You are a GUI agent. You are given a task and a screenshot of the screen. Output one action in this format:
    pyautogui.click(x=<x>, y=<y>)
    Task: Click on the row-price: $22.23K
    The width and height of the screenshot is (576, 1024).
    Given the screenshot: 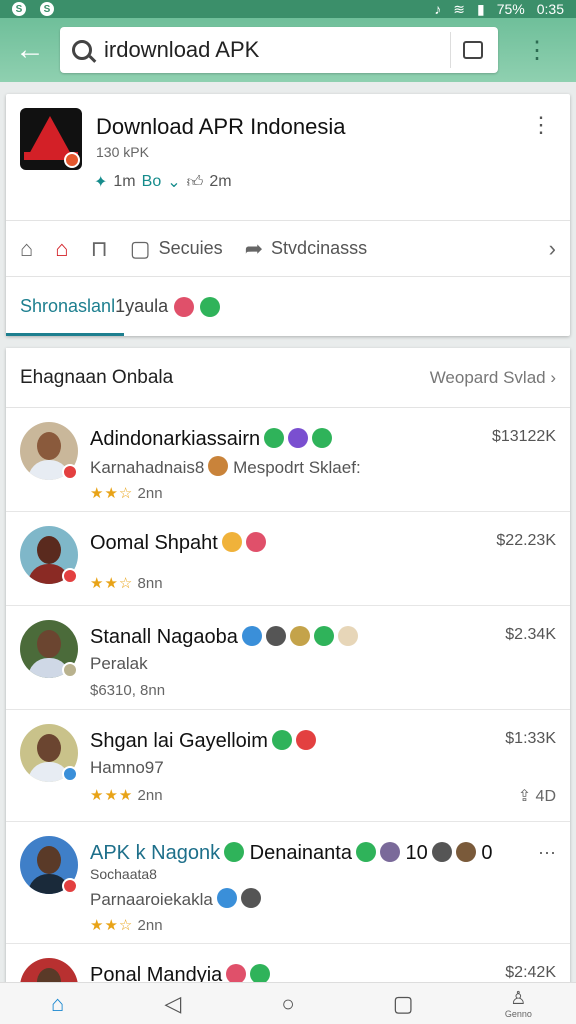 What is the action you would take?
    pyautogui.click(x=526, y=540)
    